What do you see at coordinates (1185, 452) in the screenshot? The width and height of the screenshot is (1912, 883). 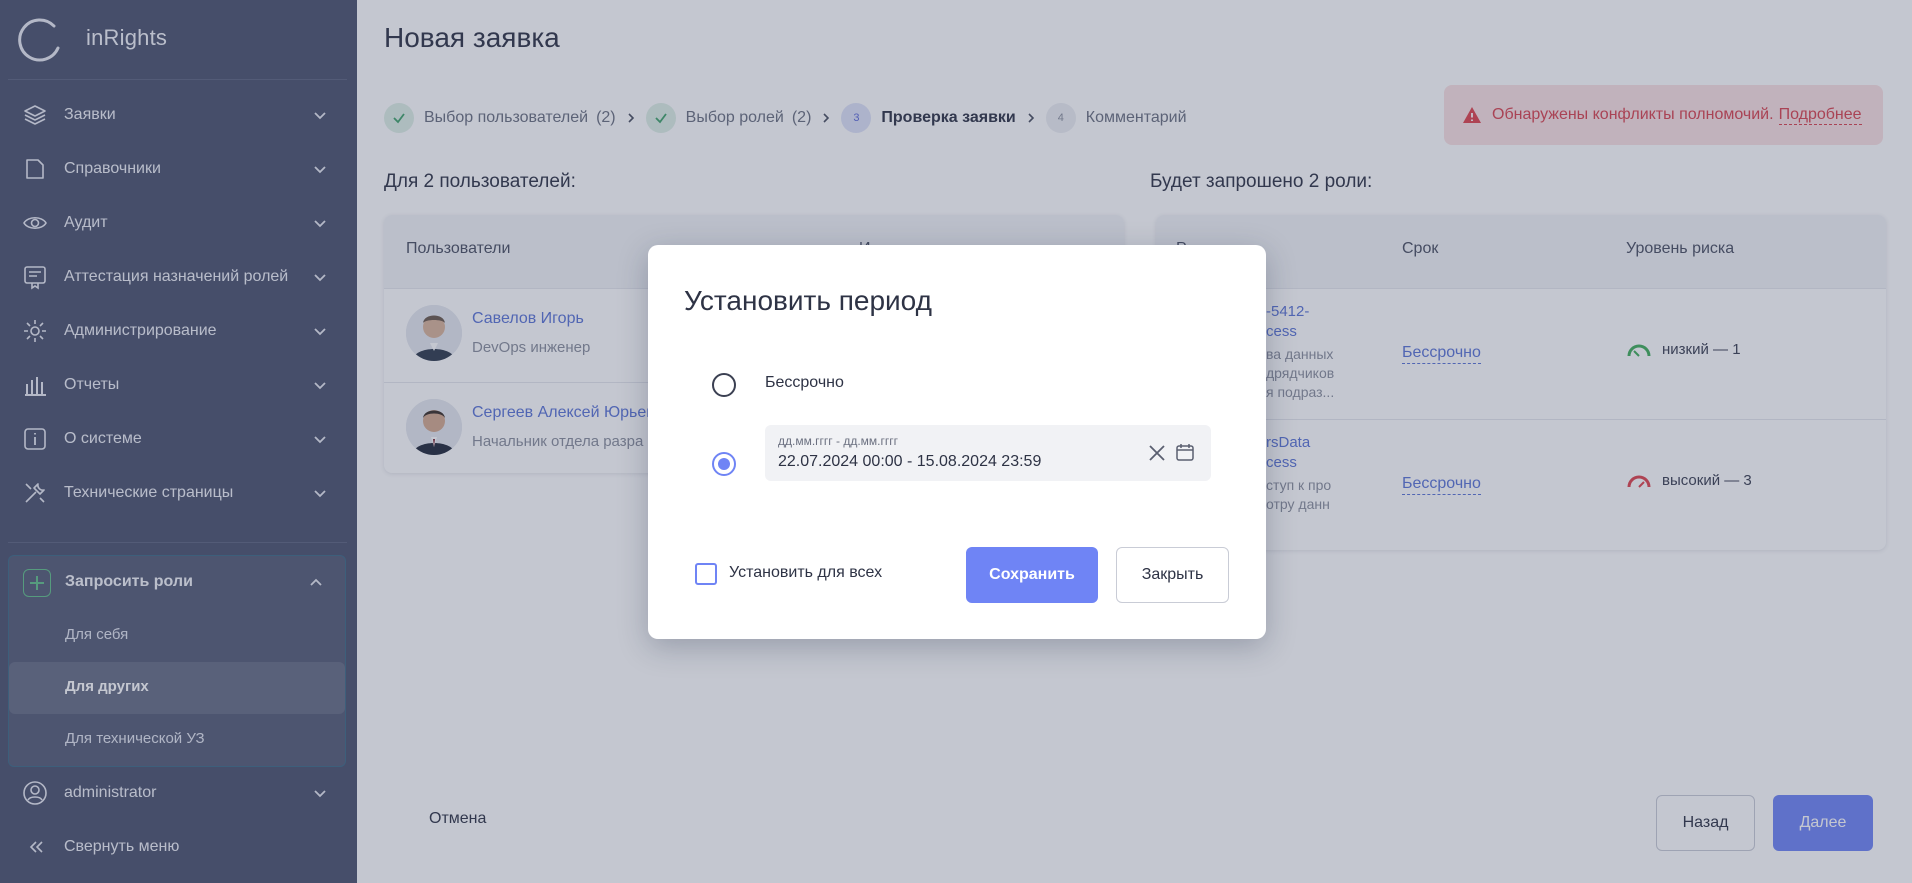 I see `calendar-icon` at bounding box center [1185, 452].